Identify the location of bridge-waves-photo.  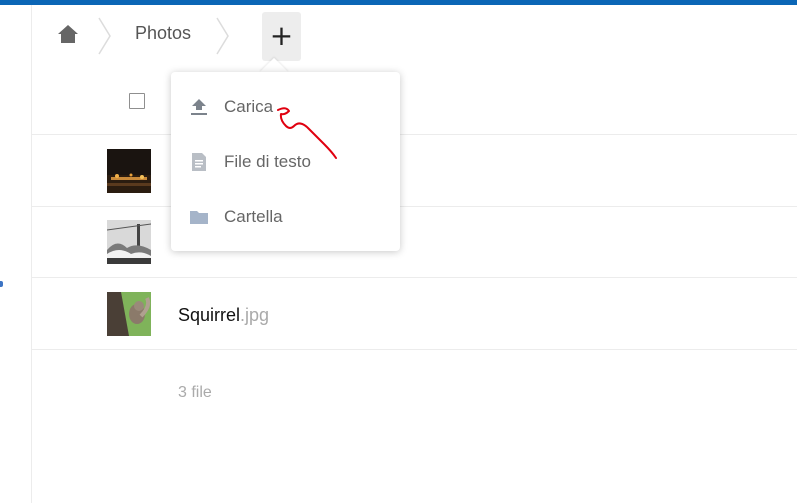
(129, 242).